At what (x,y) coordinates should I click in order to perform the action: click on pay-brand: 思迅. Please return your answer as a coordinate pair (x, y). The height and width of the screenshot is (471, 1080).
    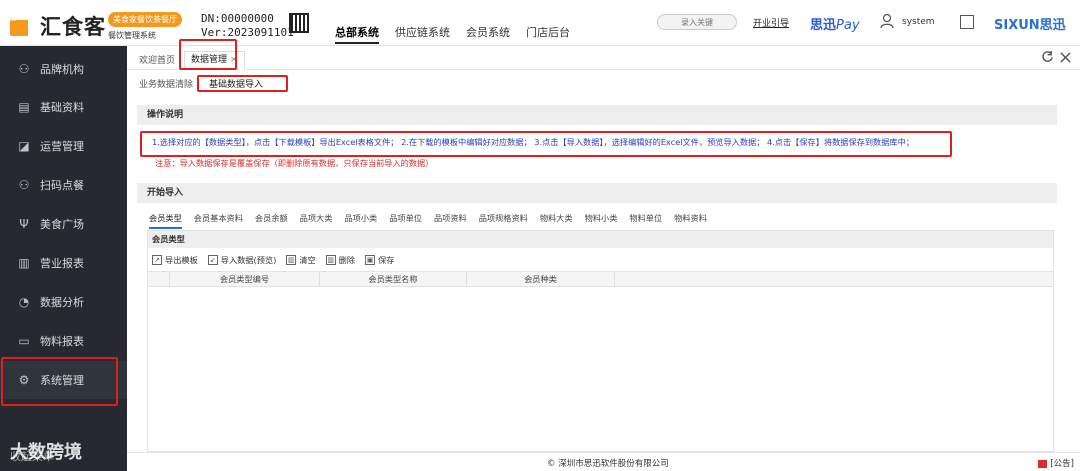
    Looking at the image, I should click on (823, 25).